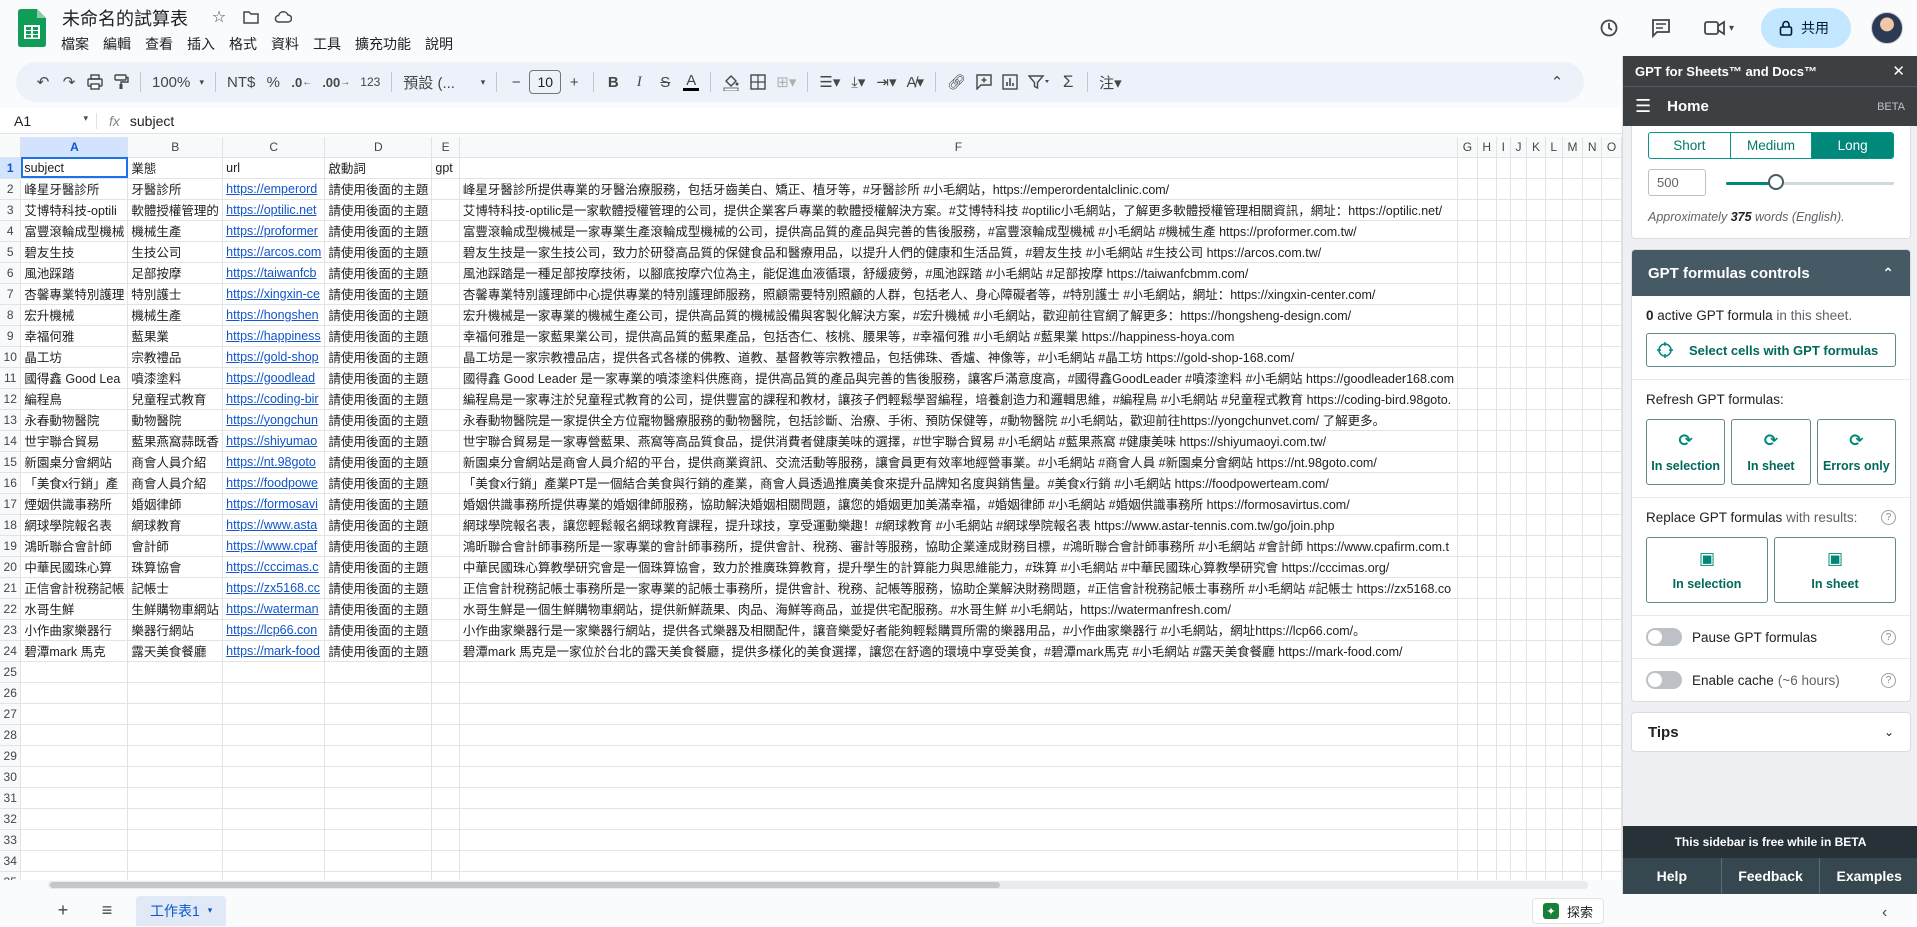 This screenshot has width=1917, height=927. I want to click on cell: 編程鳥, so click(74, 399).